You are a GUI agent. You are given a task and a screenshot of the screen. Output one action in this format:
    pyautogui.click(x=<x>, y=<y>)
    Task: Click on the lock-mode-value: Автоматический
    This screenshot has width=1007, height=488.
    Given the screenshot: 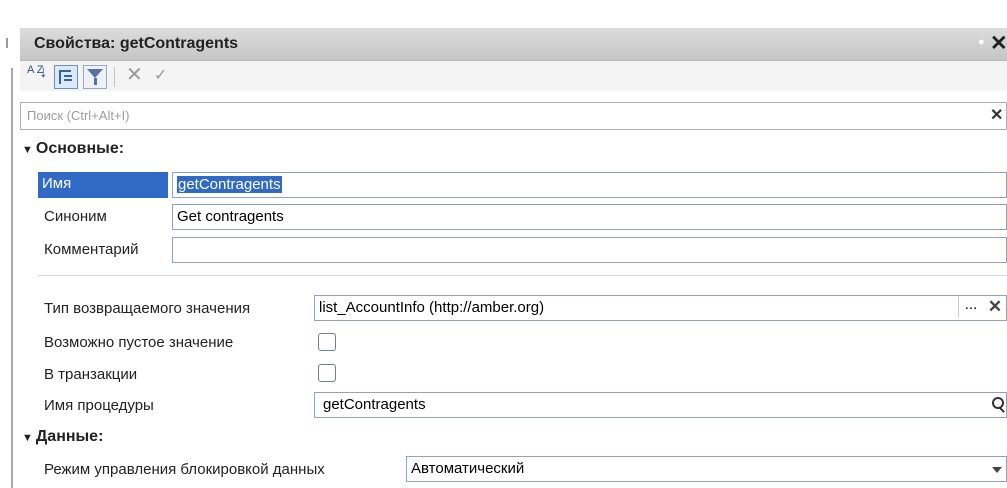 What is the action you would take?
    pyautogui.click(x=468, y=468)
    